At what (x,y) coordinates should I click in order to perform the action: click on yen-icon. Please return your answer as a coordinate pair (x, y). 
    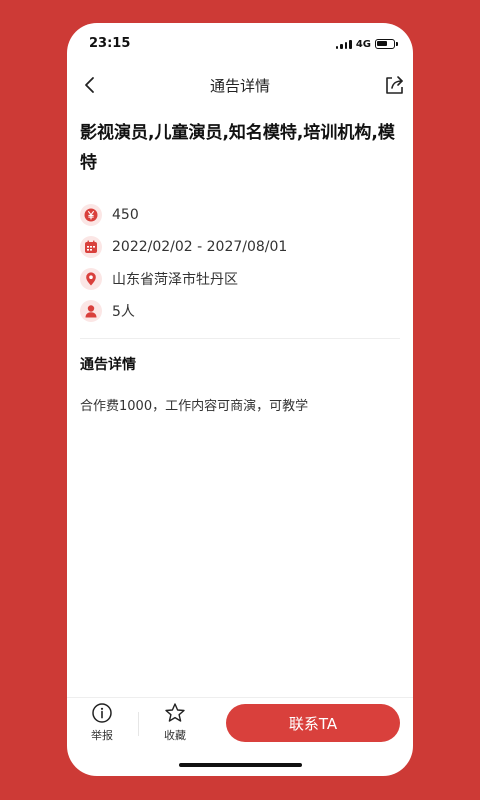
    Looking at the image, I should click on (91, 215).